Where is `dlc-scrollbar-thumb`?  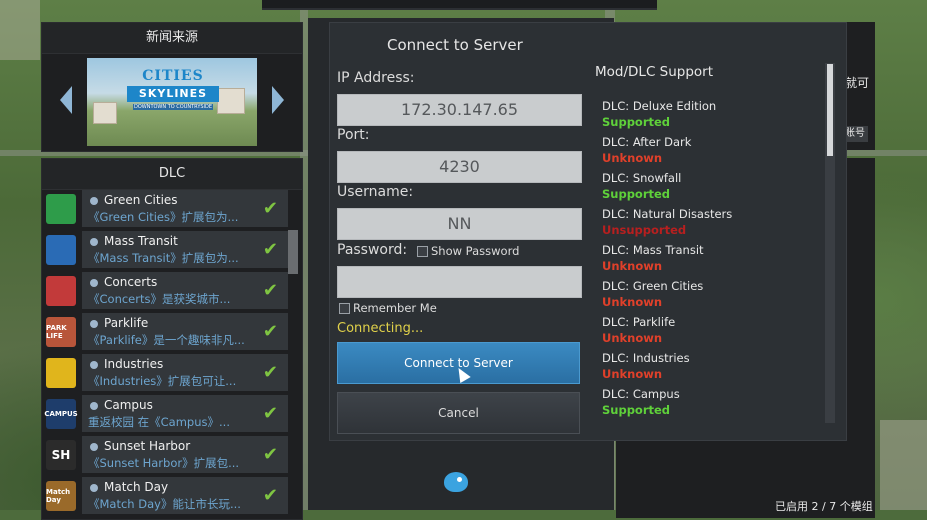 dlc-scrollbar-thumb is located at coordinates (293, 252).